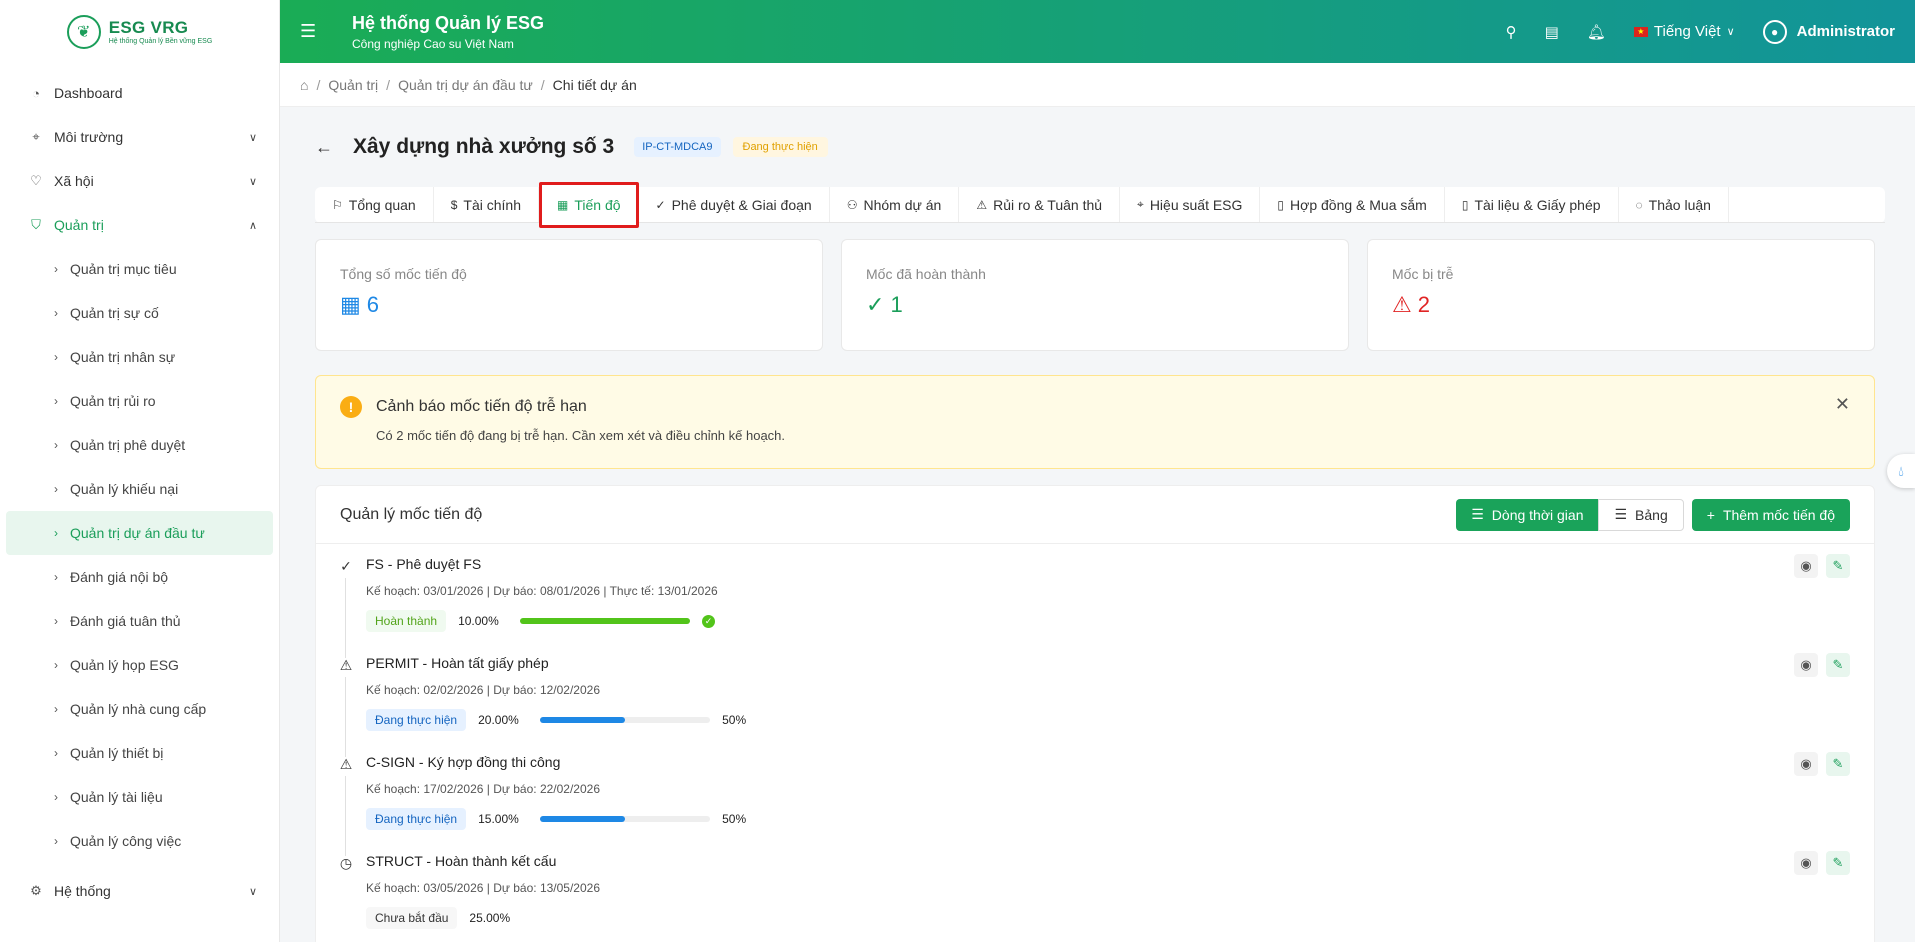 Image resolution: width=1915 pixels, height=942 pixels. What do you see at coordinates (353, 85) in the screenshot?
I see `breadcrumb-link: Quản trị` at bounding box center [353, 85].